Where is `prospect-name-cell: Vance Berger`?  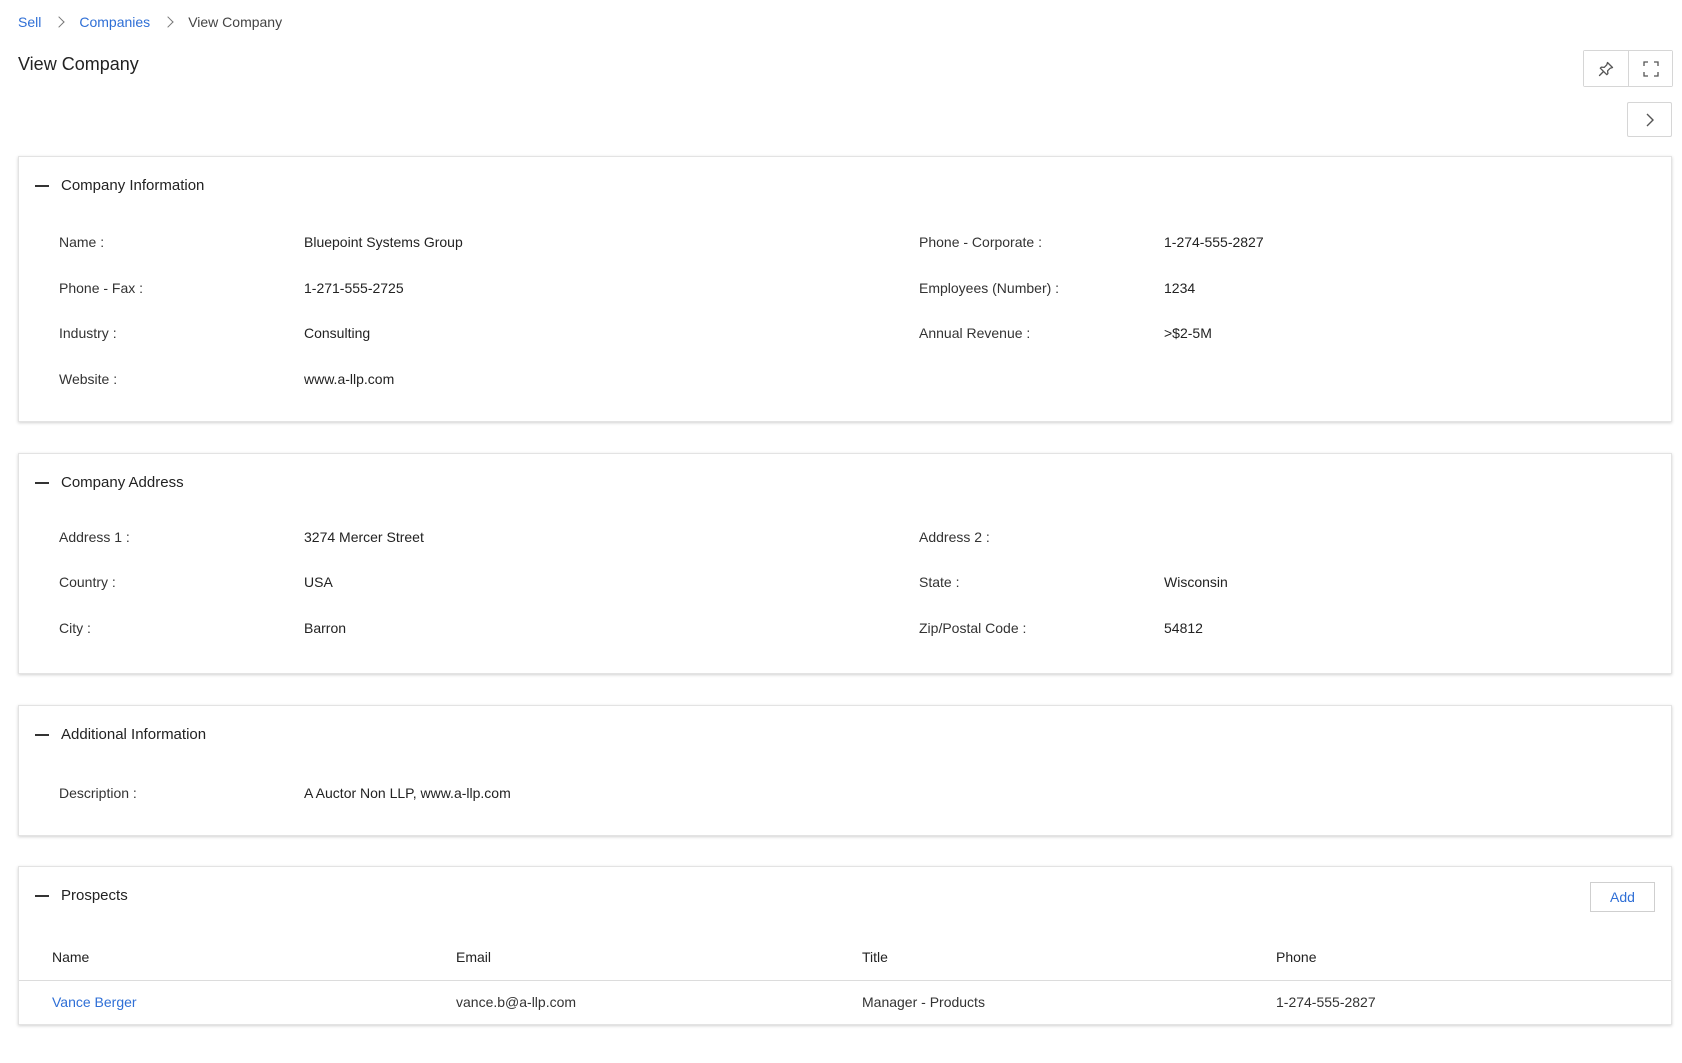
prospect-name-cell: Vance Berger is located at coordinates (94, 1002).